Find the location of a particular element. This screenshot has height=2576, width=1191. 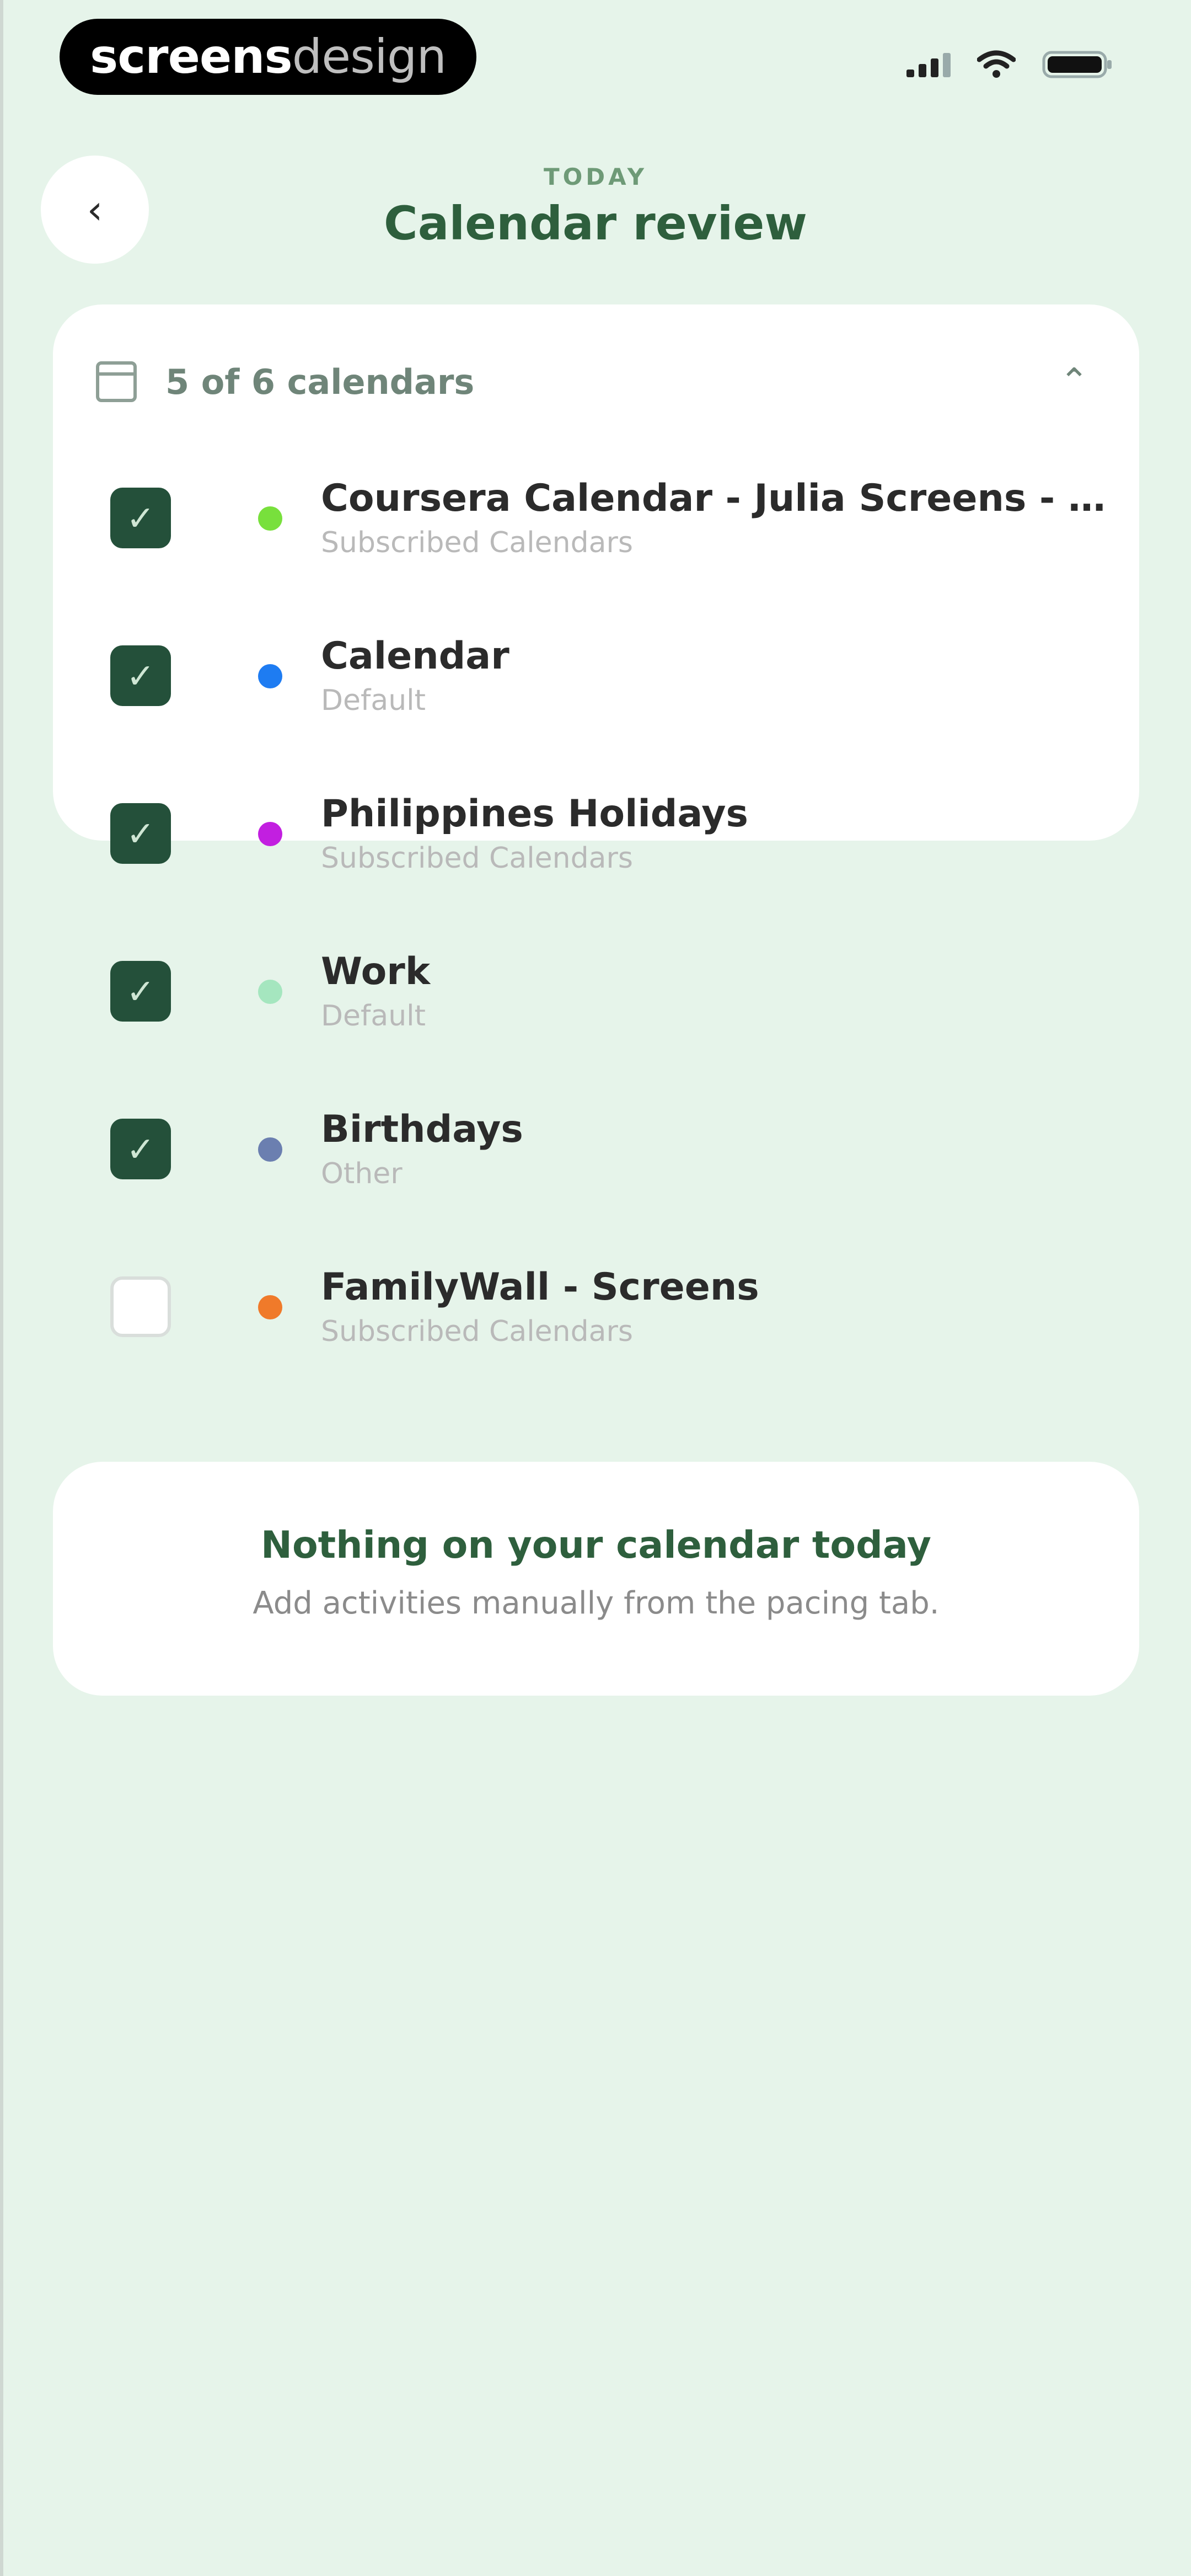

calendar-row: FamilyWall - Screens Subscribed Calendars is located at coordinates (596, 1311).